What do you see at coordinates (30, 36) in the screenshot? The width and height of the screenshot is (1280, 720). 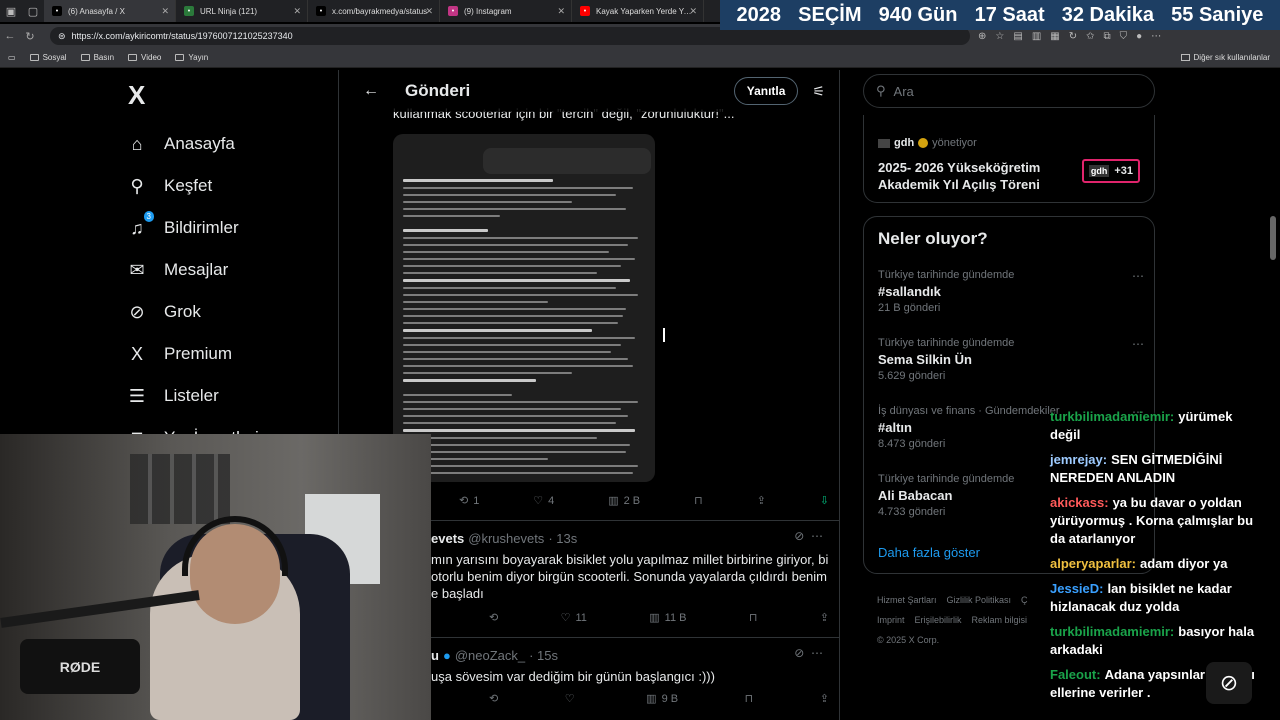 I see `reload-icon: ↻` at bounding box center [30, 36].